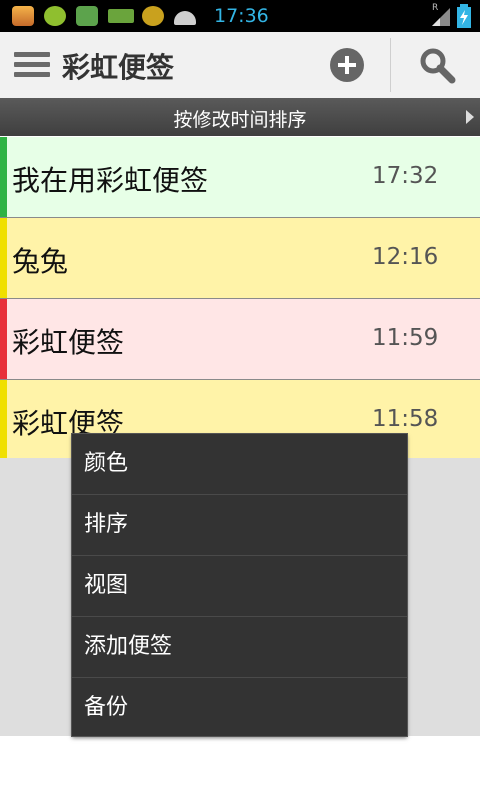  What do you see at coordinates (240, 120) in the screenshot?
I see `sort-label: 按修改时间排序` at bounding box center [240, 120].